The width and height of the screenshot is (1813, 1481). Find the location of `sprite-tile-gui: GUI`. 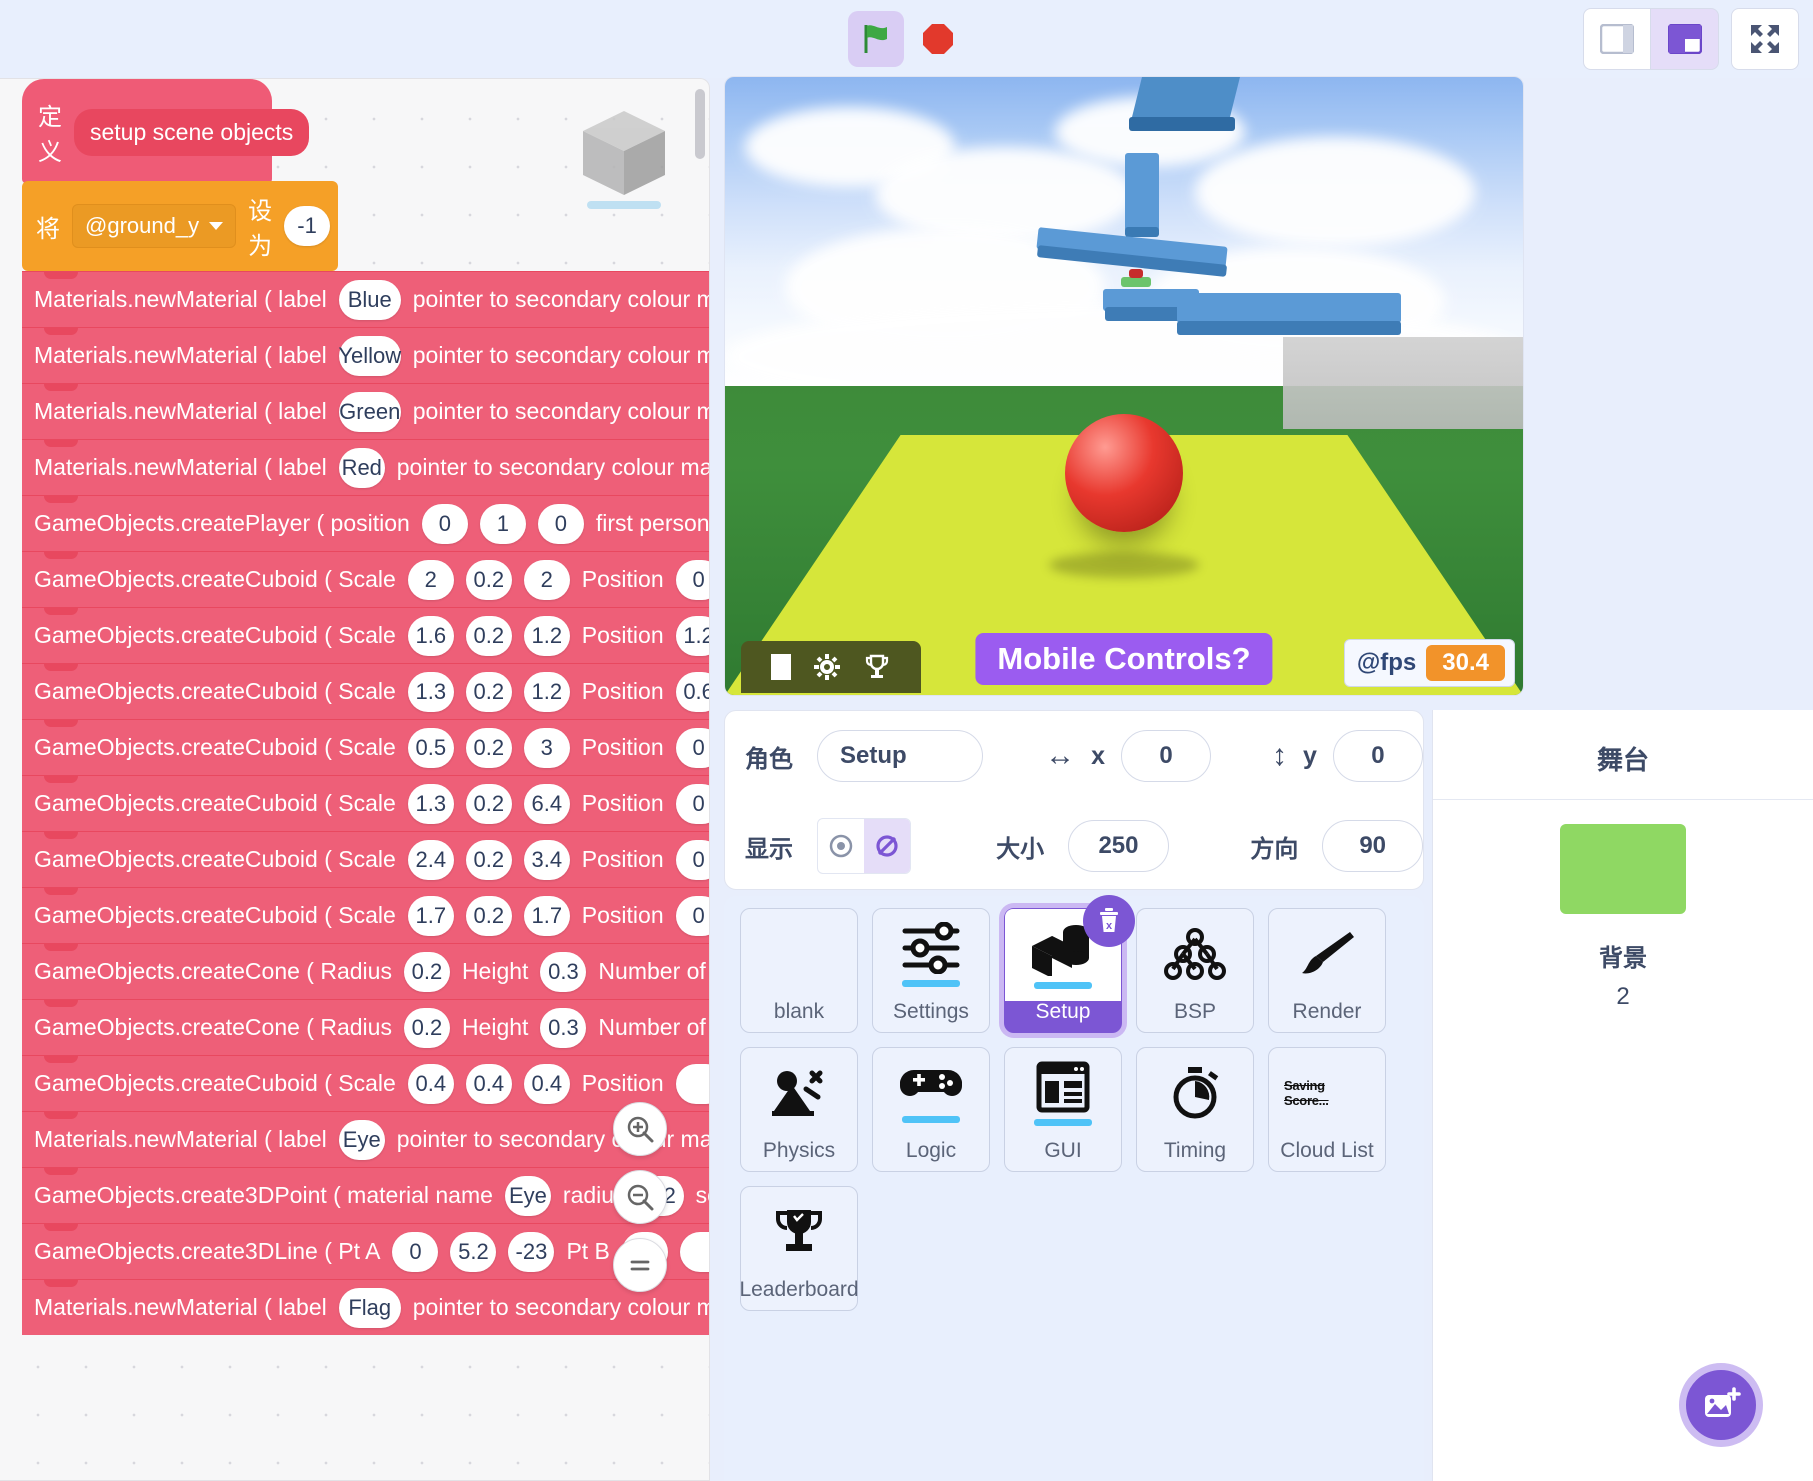

sprite-tile-gui: GUI is located at coordinates (1063, 1109).